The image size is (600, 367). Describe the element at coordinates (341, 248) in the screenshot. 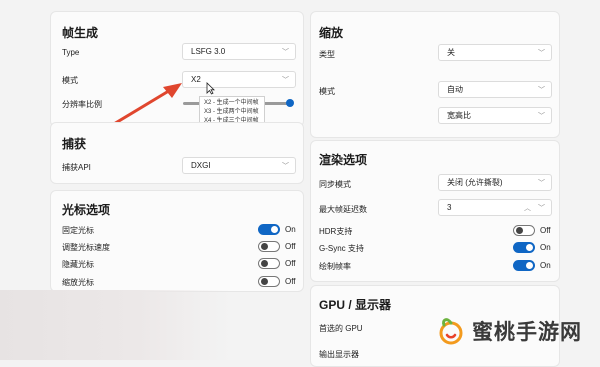

I see `gsync-label: G-Sync 支持` at that location.